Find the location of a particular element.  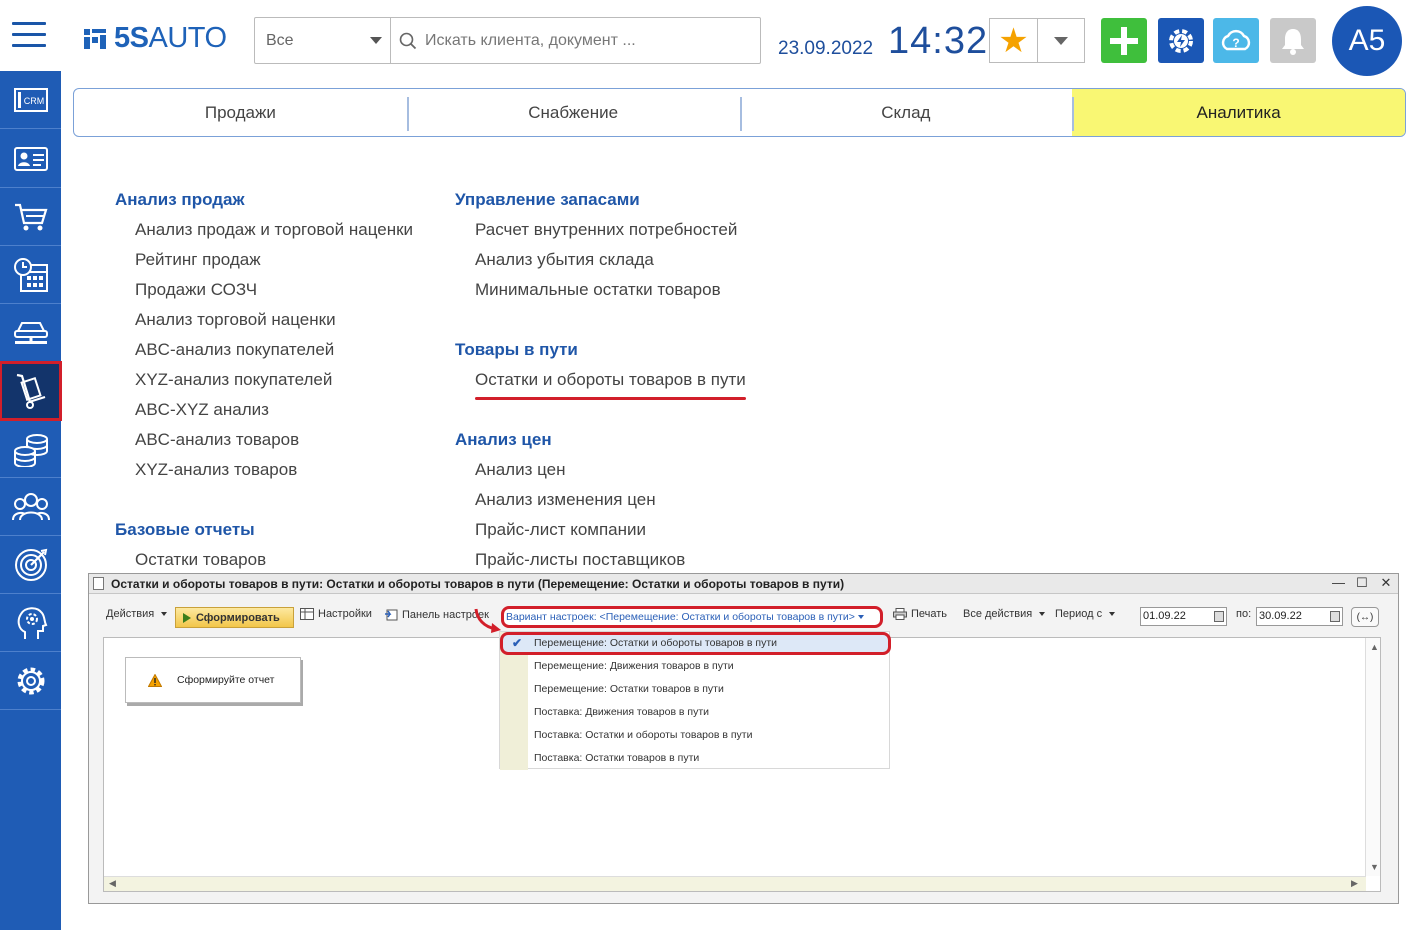

notifications-button is located at coordinates (1293, 40).